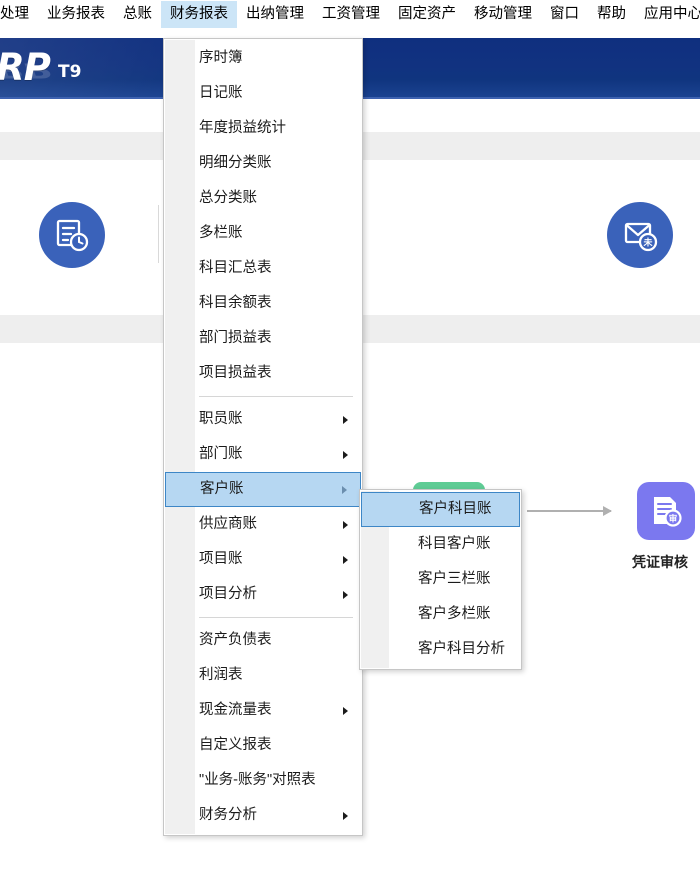  I want to click on menu-gongziguanli: 工资管理, so click(351, 14).